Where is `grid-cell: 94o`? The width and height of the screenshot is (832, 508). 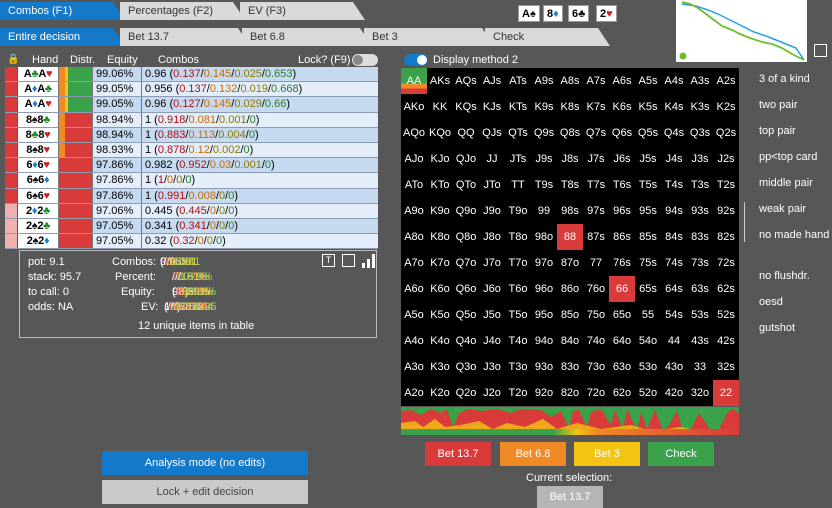
grid-cell: 94o is located at coordinates (544, 341).